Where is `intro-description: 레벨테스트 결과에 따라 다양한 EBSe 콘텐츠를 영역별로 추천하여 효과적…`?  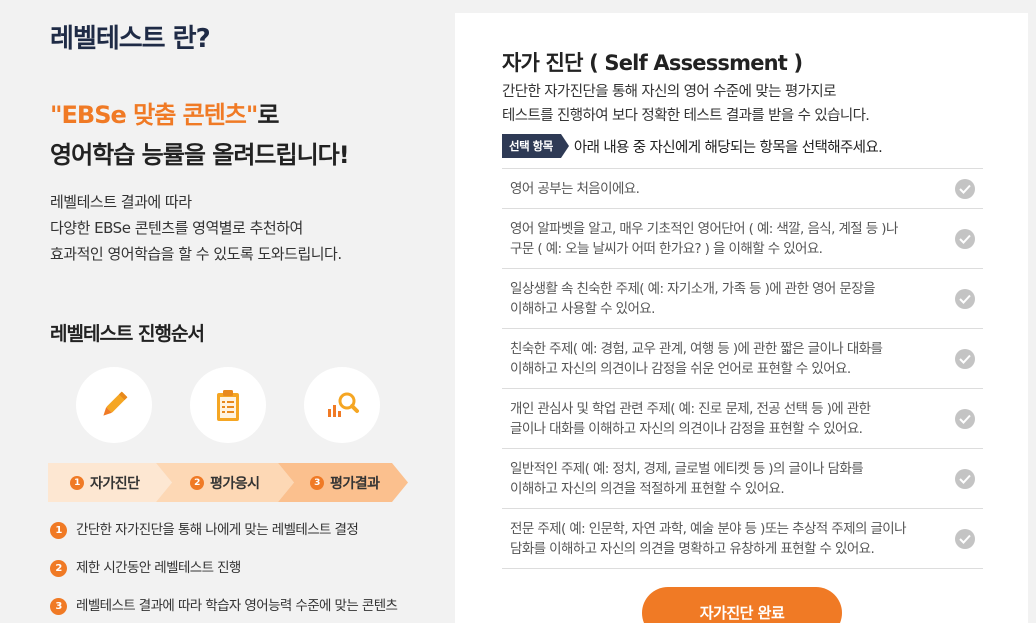 intro-description: 레벨테스트 결과에 따라 다양한 EBSe 콘텐츠를 영역별로 추천하여 효과적… is located at coordinates (196, 228).